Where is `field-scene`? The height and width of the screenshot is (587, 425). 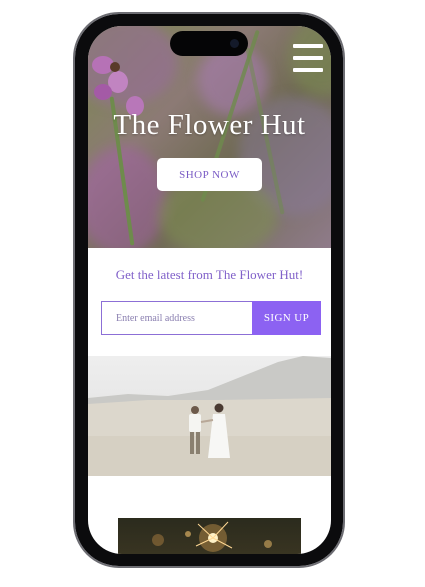 field-scene is located at coordinates (209, 416).